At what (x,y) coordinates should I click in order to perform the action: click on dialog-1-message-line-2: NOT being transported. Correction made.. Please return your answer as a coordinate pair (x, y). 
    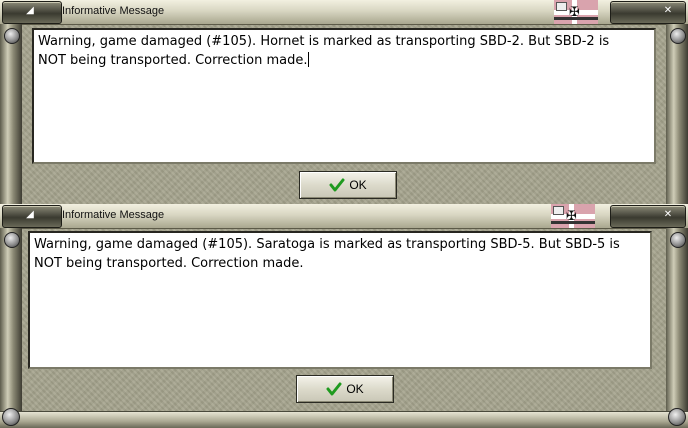
    Looking at the image, I should click on (173, 60).